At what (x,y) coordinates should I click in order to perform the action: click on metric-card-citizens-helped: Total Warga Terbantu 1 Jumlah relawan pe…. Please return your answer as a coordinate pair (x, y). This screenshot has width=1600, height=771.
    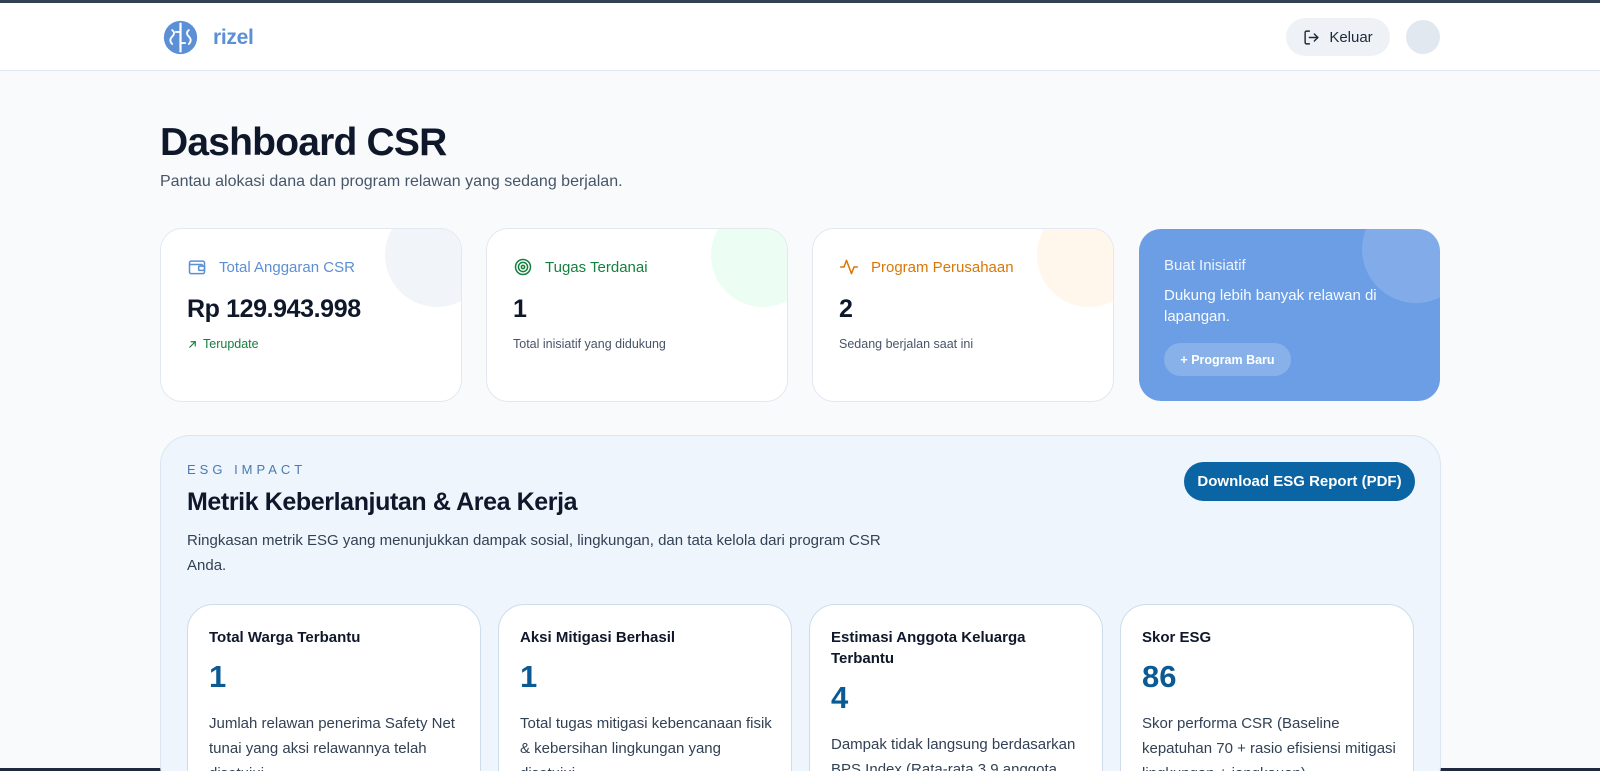
    Looking at the image, I should click on (334, 687).